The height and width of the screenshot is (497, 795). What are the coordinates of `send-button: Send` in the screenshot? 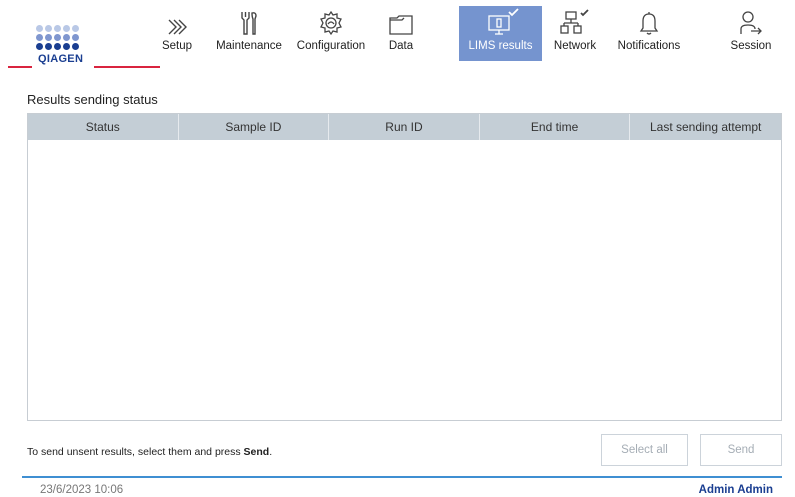 It's located at (741, 450).